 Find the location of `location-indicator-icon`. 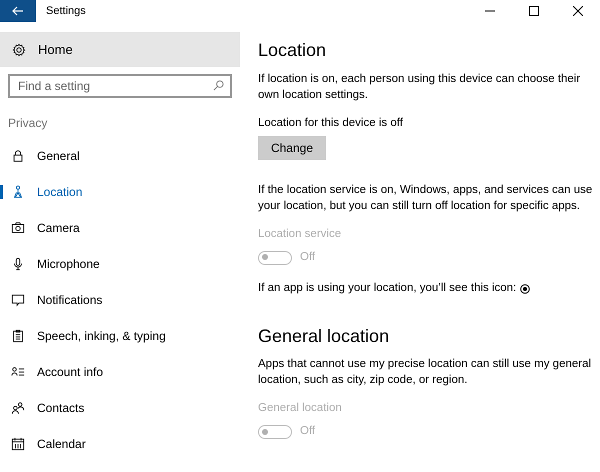

location-indicator-icon is located at coordinates (525, 289).